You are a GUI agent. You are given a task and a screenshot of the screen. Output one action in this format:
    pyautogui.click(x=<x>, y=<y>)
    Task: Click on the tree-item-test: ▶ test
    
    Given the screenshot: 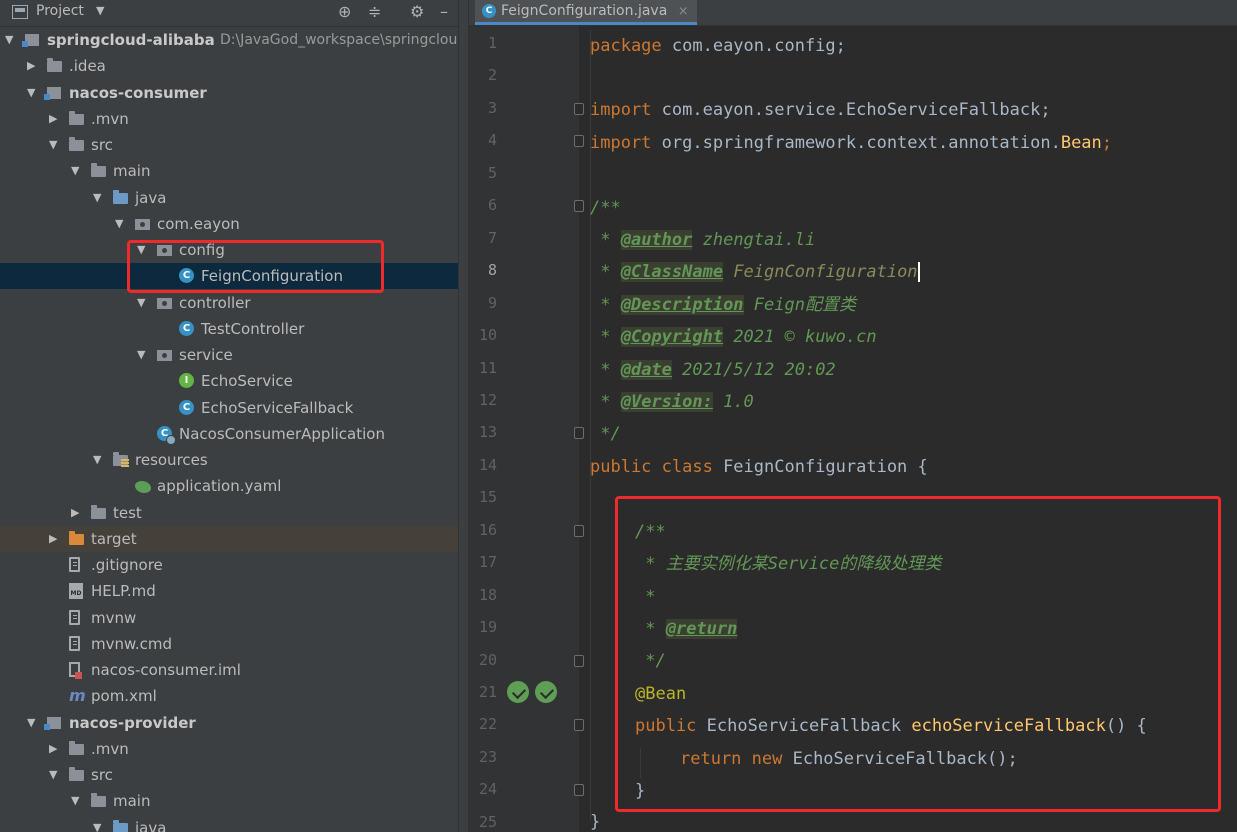 What is the action you would take?
    pyautogui.click(x=229, y=513)
    